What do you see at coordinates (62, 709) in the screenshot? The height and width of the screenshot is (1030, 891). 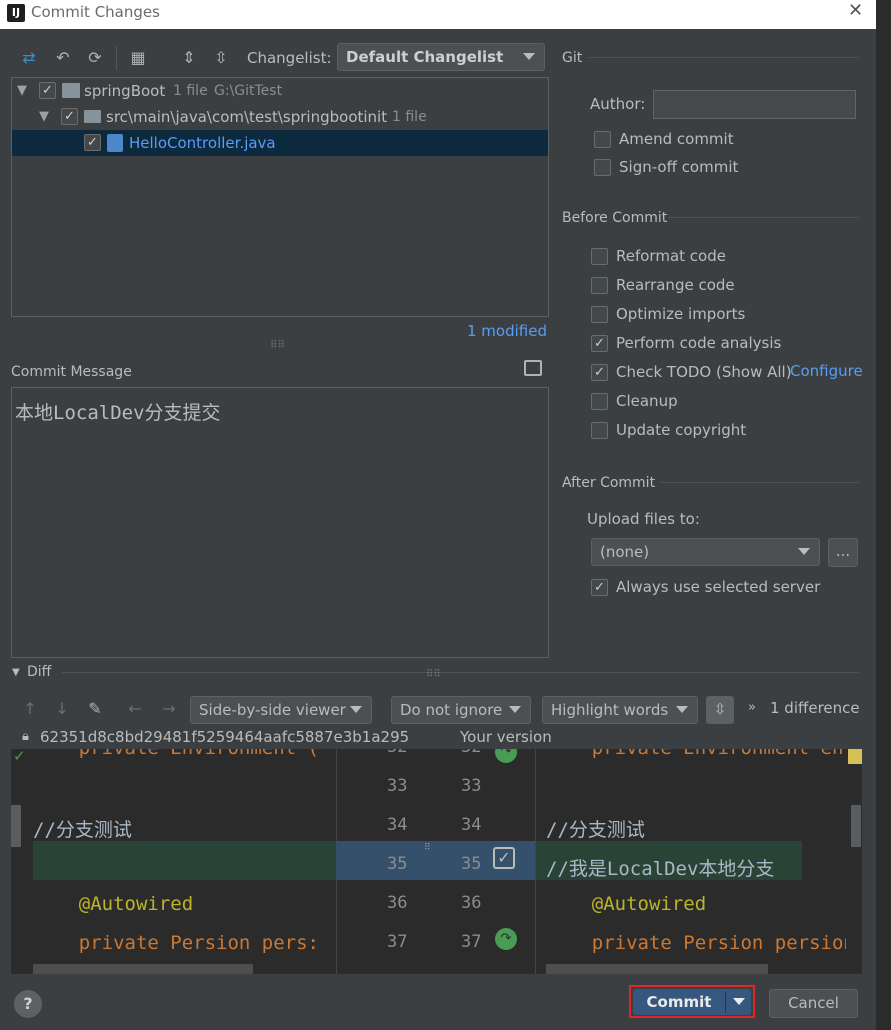 I see `arrow-down-icon: ↓` at bounding box center [62, 709].